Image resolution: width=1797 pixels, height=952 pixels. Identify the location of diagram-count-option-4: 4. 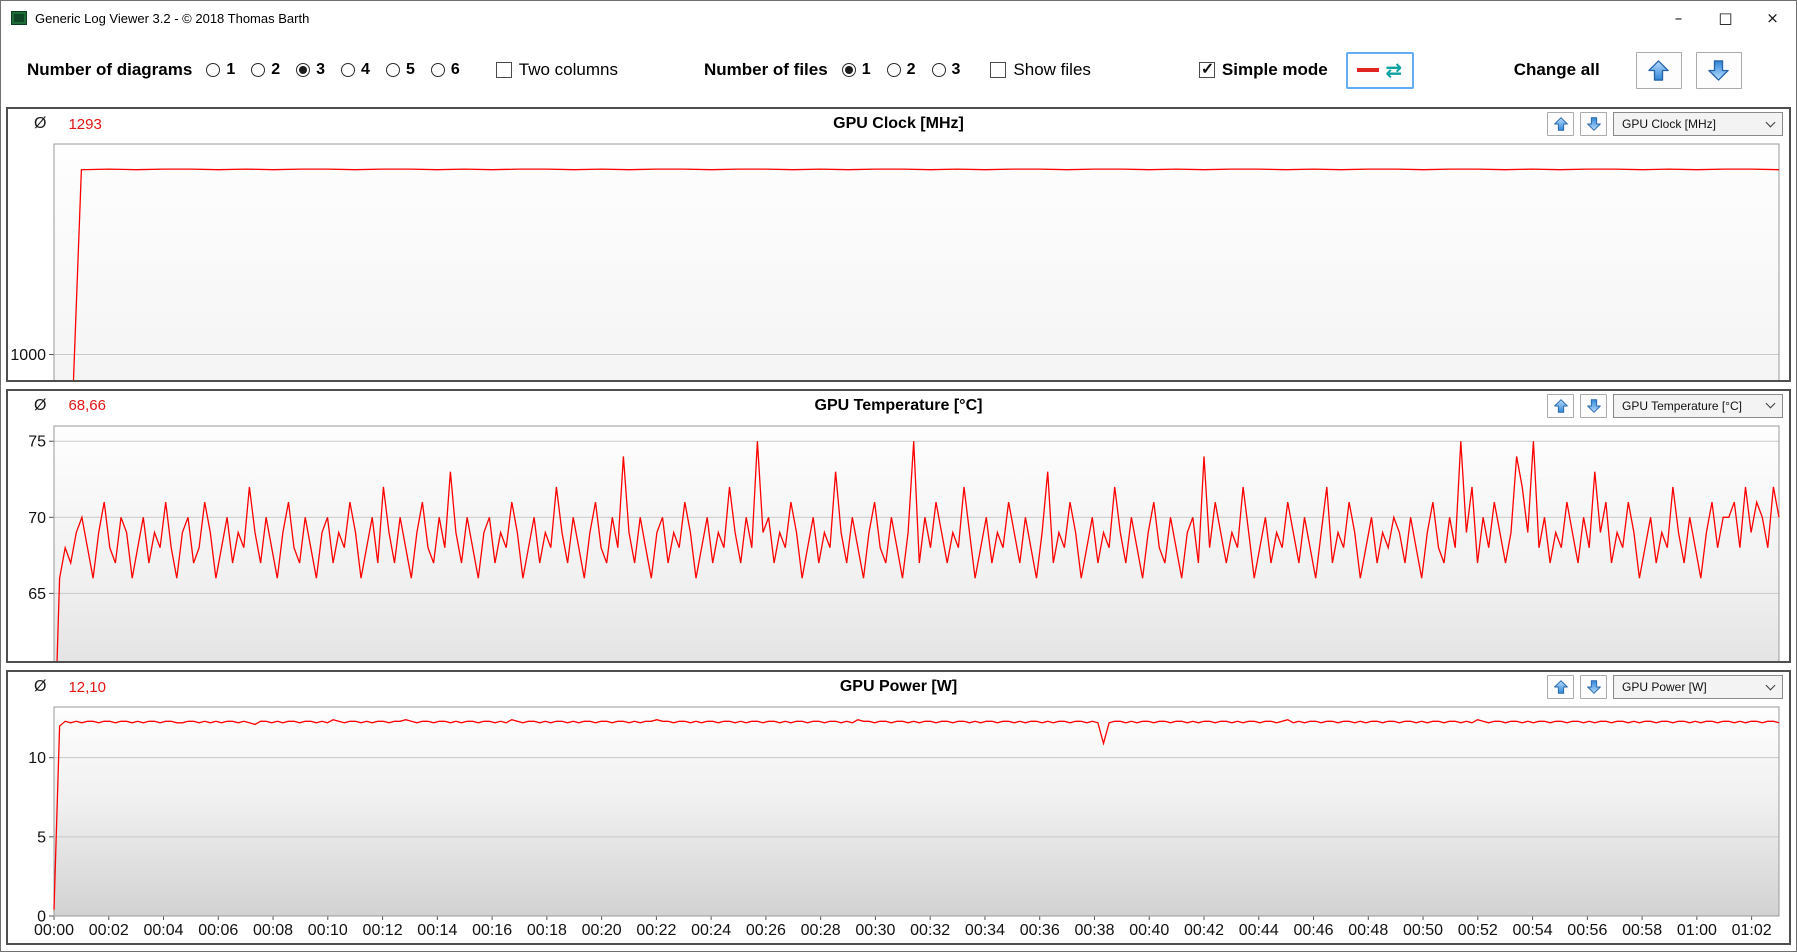
(355, 70).